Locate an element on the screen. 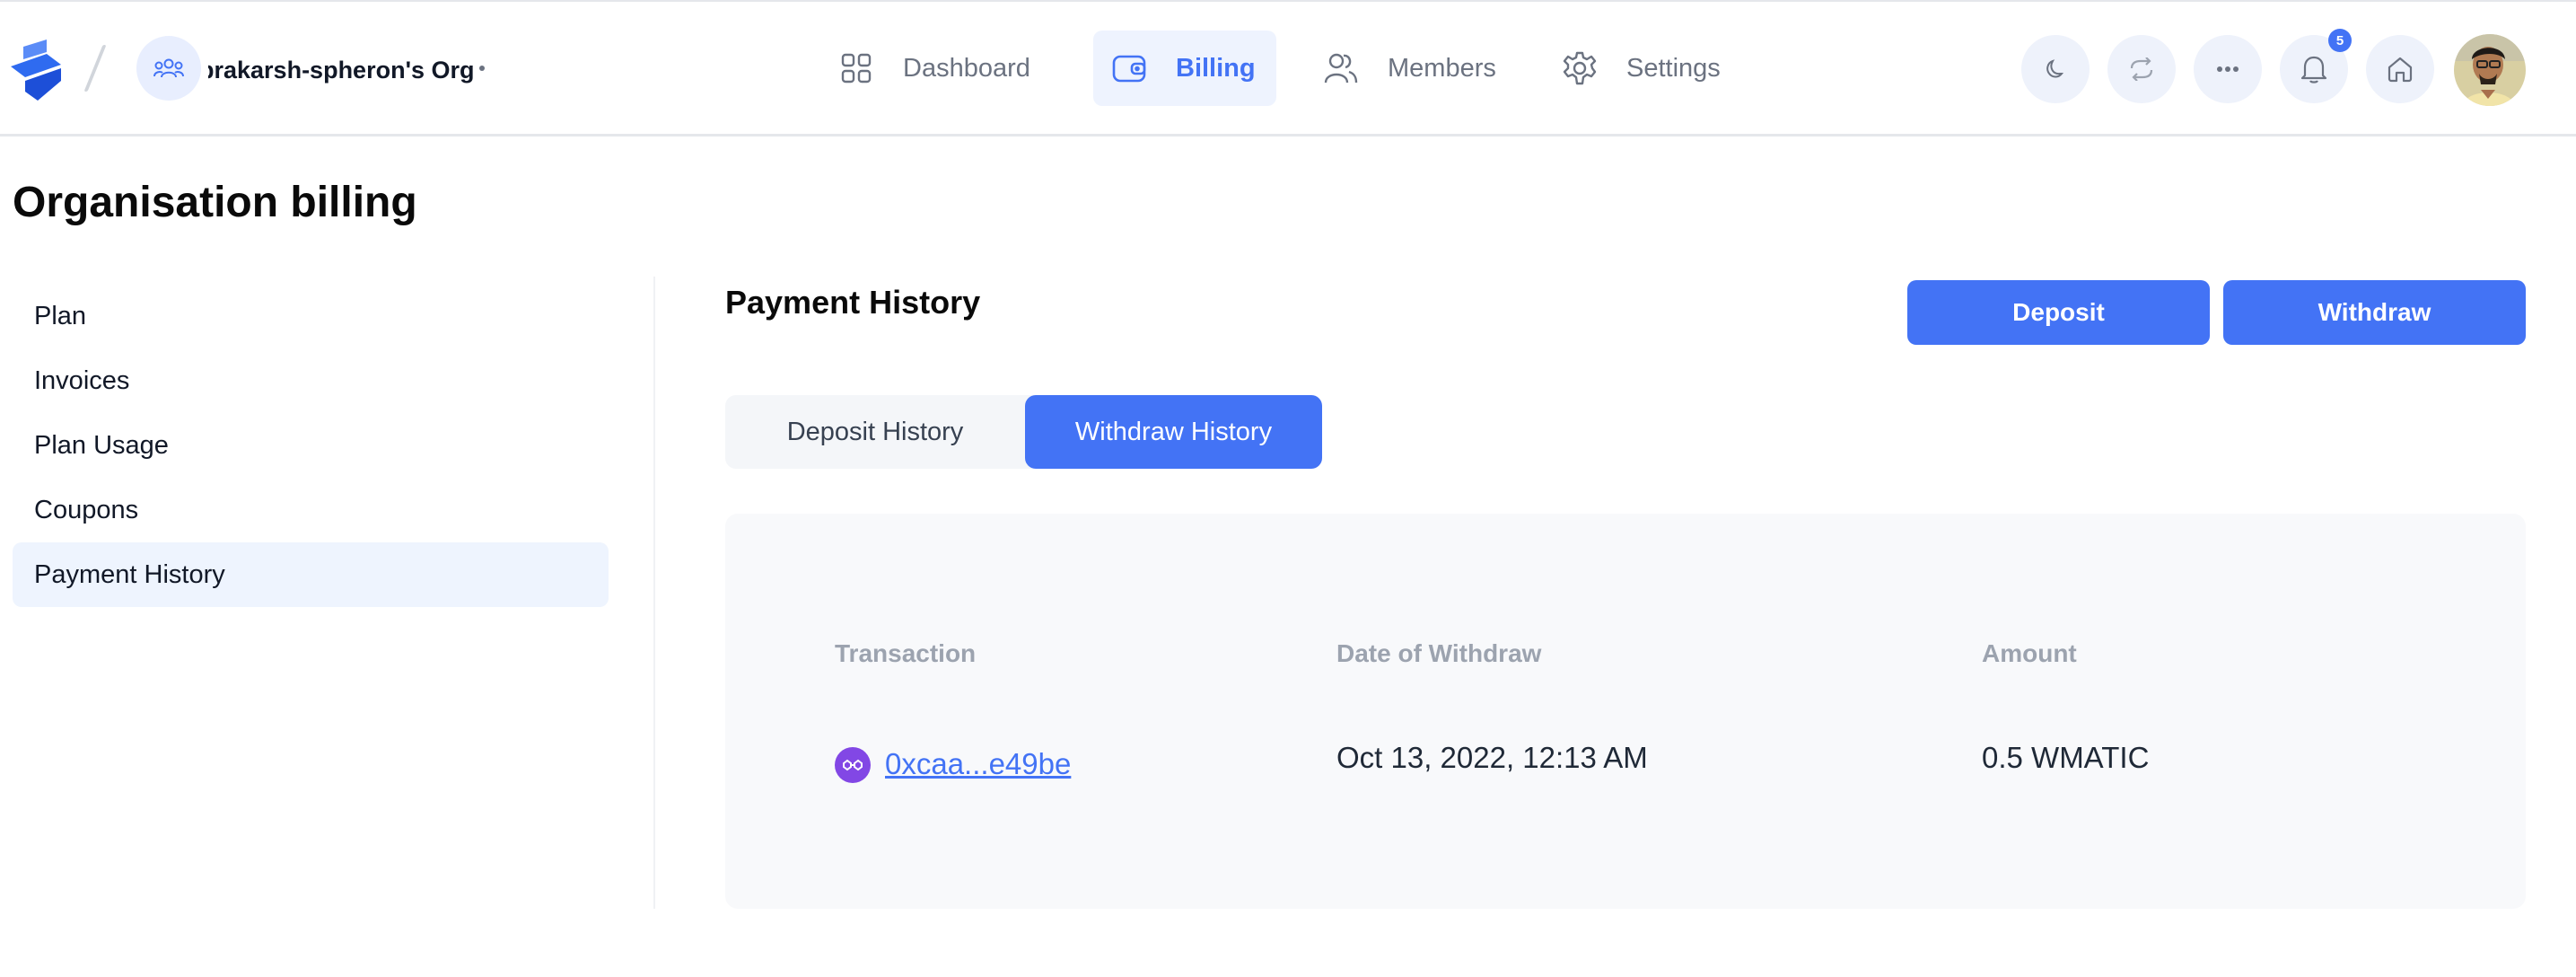 The width and height of the screenshot is (2576, 977). org-avatar is located at coordinates (168, 68).